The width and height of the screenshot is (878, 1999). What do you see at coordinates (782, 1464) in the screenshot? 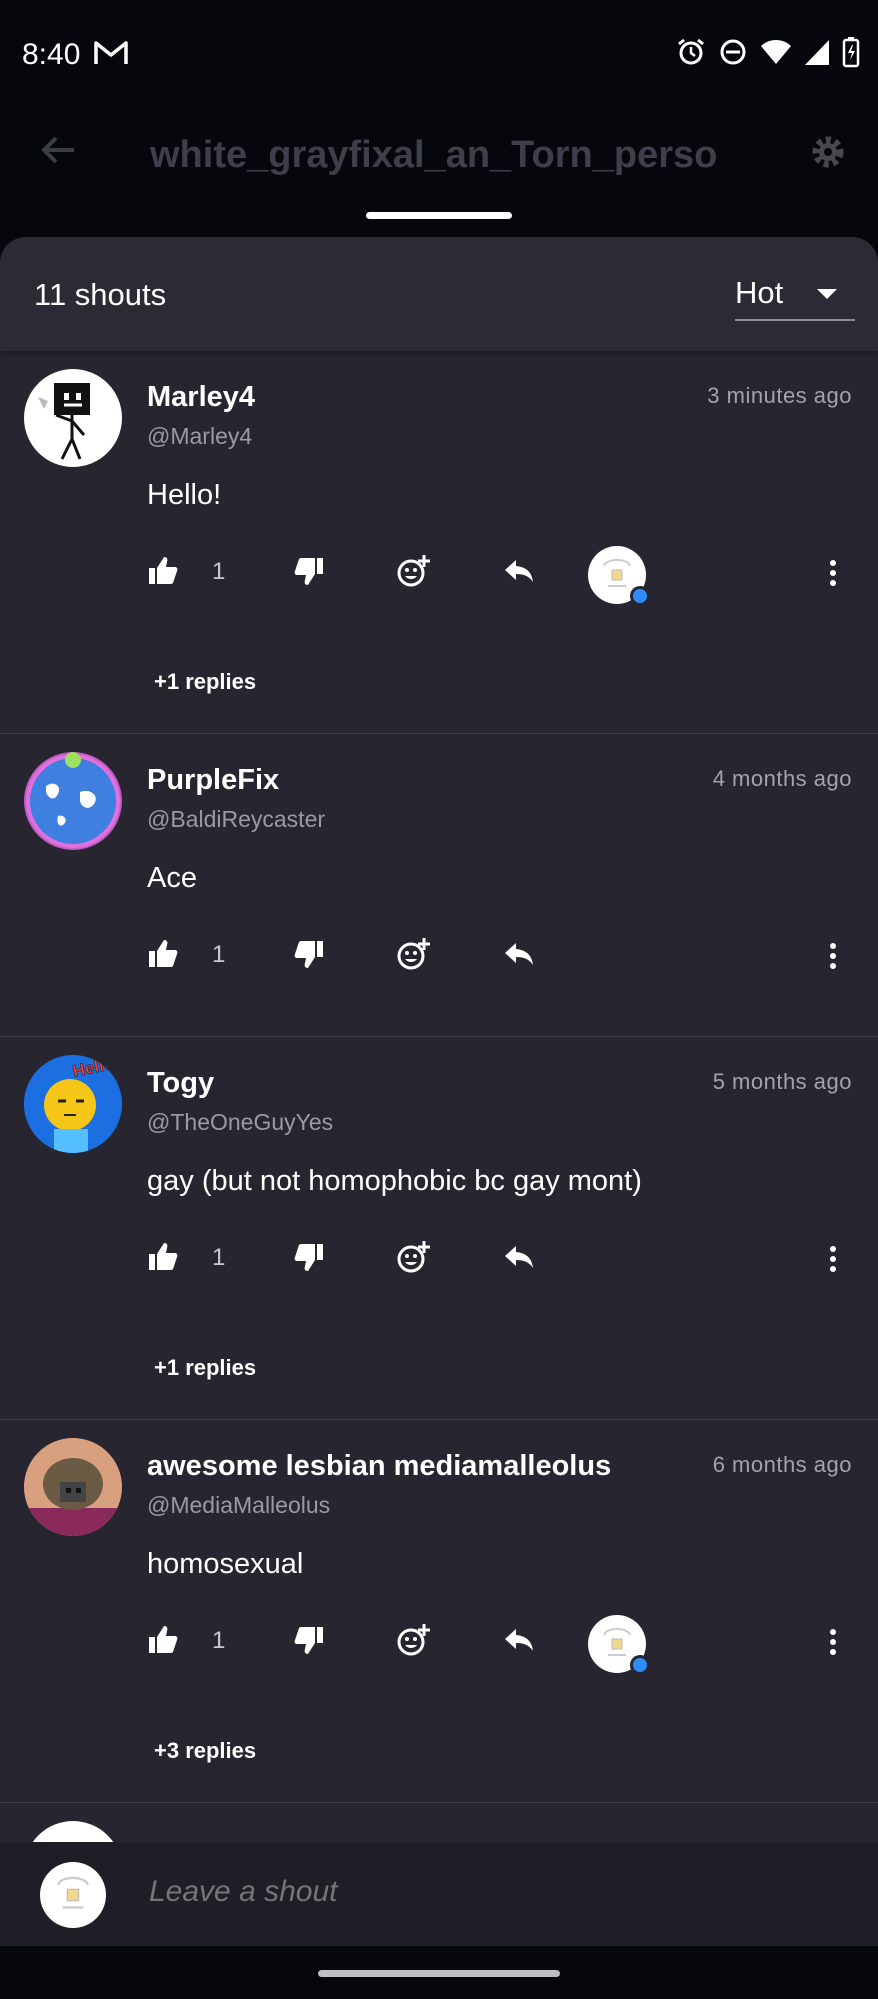
I see `timestamp: 6 months ago` at bounding box center [782, 1464].